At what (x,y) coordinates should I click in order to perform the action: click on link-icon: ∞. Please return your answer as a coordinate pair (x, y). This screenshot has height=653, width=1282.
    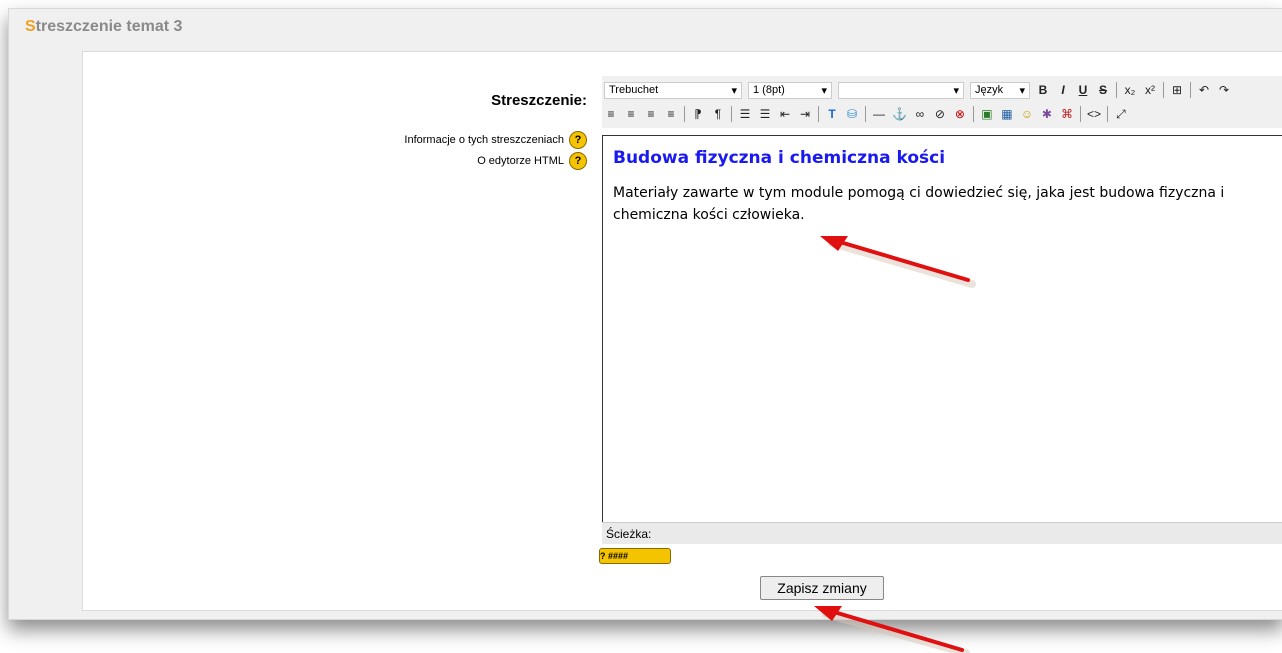
    Looking at the image, I should click on (920, 114).